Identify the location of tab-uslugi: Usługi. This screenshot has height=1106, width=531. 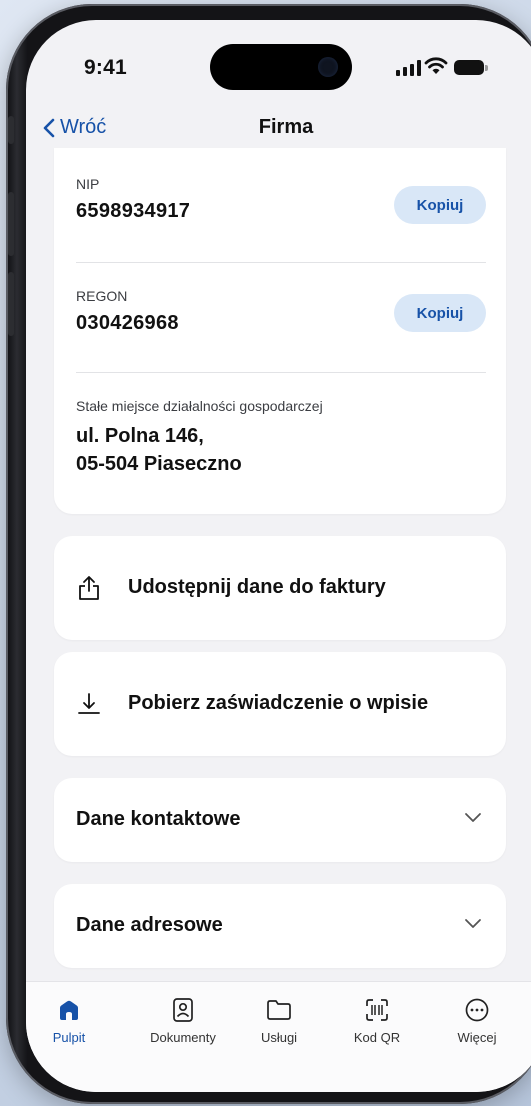
(279, 1020).